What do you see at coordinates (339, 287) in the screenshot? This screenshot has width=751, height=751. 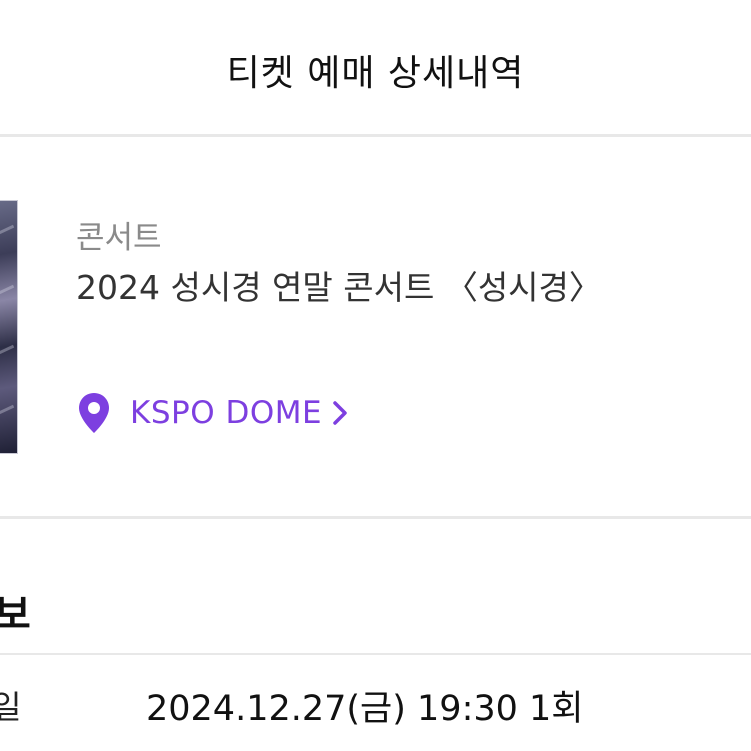 I see `event-title: 2024 성시경 연말 콘서트 〈성시경〉` at bounding box center [339, 287].